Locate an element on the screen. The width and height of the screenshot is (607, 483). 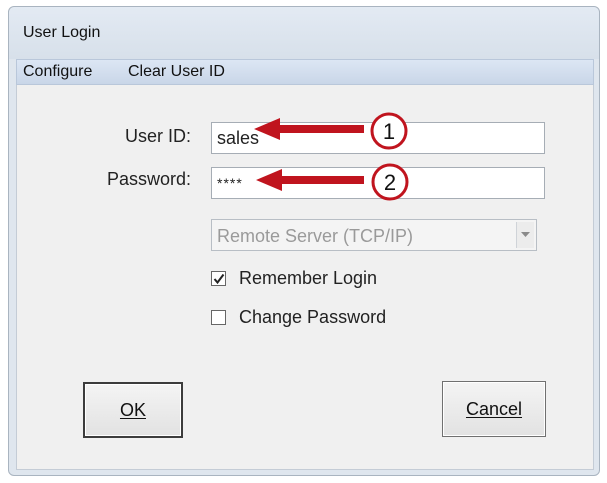
change-password-label: Change Password is located at coordinates (313, 317).